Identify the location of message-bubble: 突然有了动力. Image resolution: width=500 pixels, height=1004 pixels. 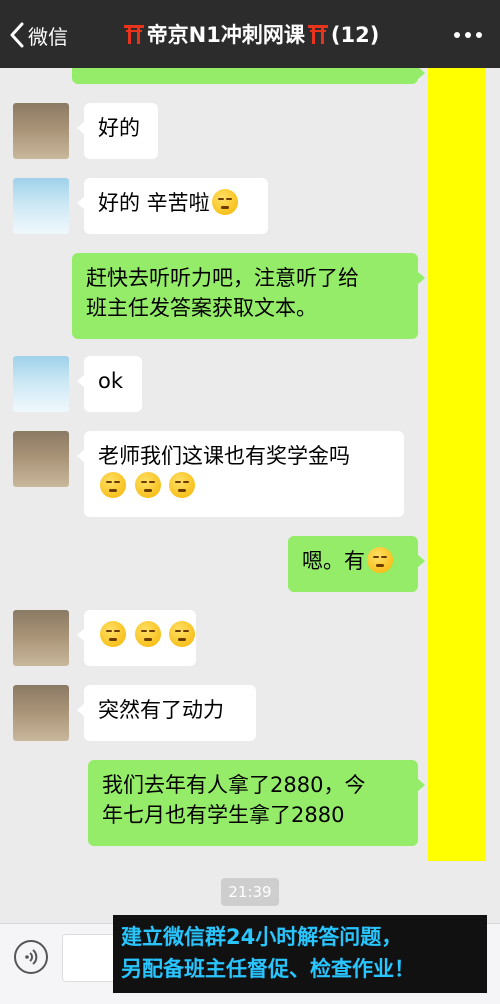
(166, 713).